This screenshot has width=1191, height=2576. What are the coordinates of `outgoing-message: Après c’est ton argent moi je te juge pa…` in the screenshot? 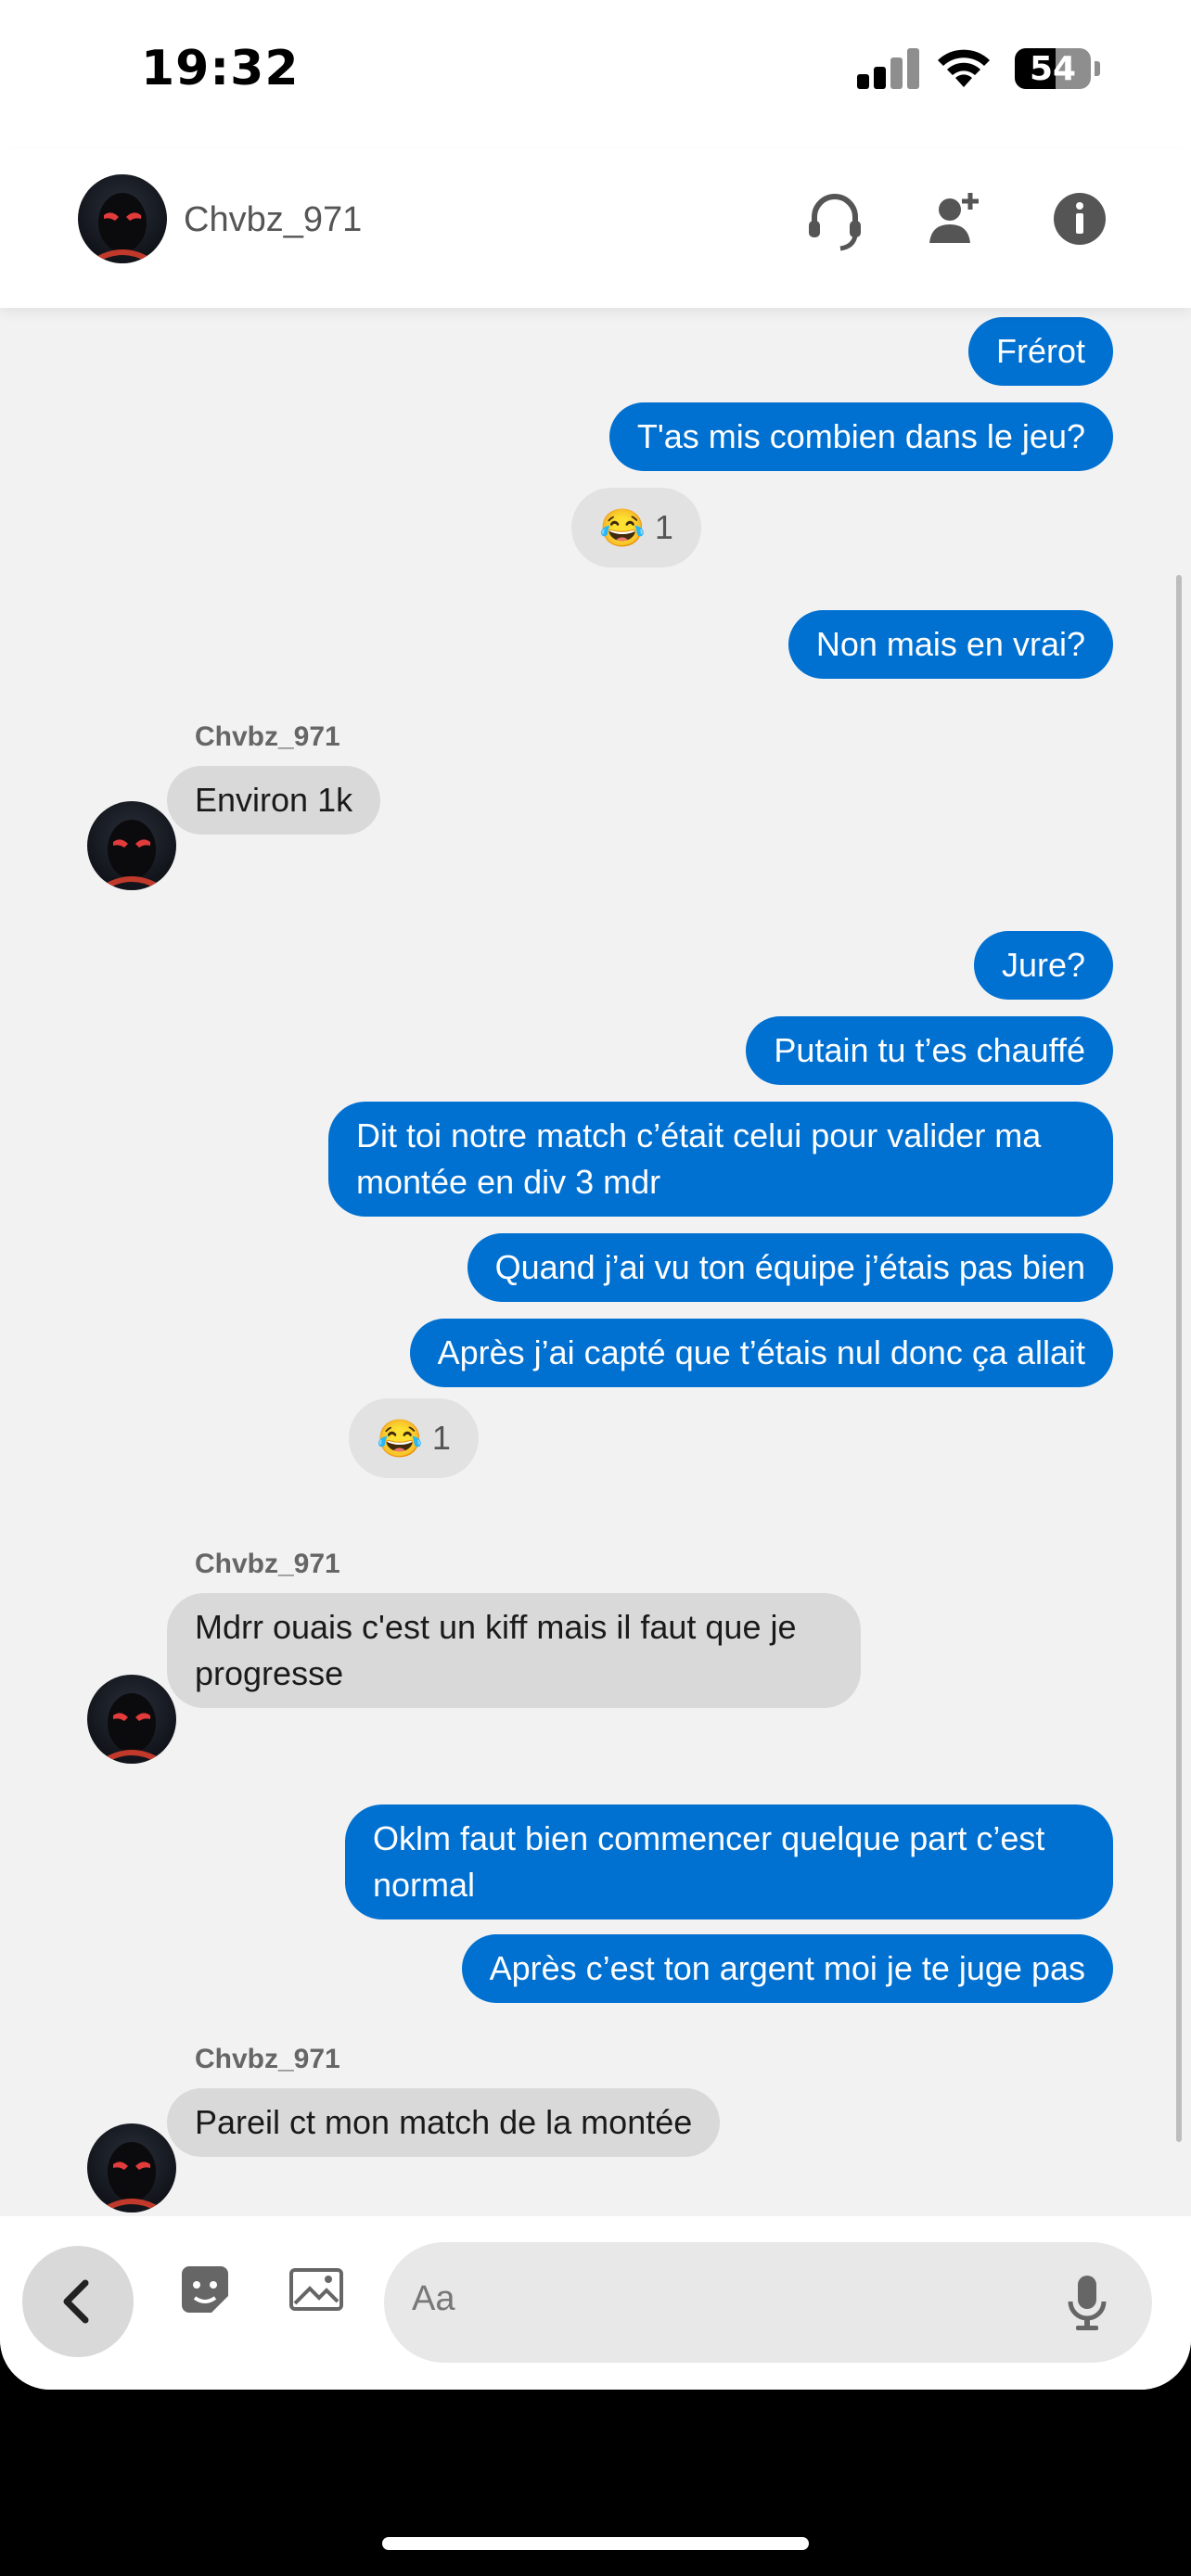 It's located at (787, 1968).